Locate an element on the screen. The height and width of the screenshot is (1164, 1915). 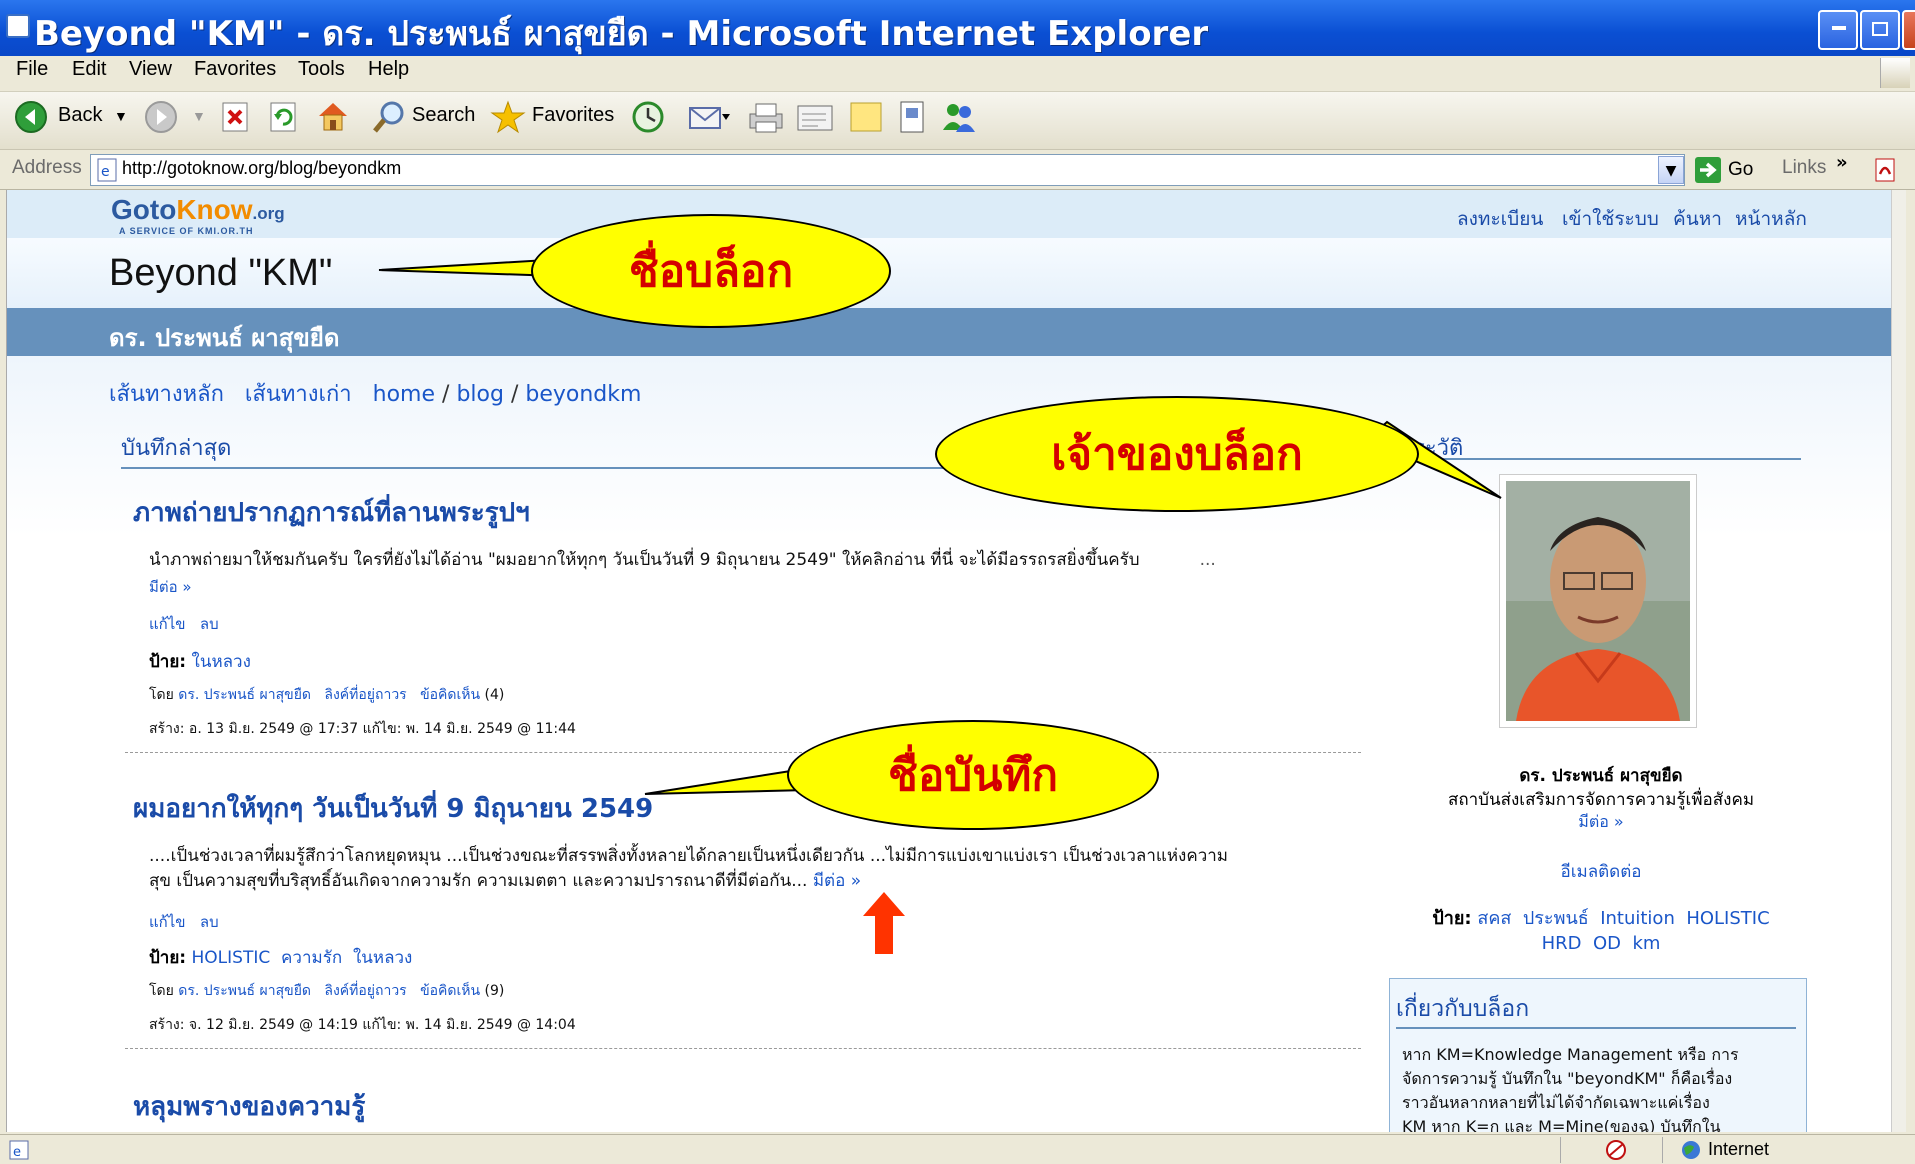
status-bar: e Internet is located at coordinates (957, 1149).